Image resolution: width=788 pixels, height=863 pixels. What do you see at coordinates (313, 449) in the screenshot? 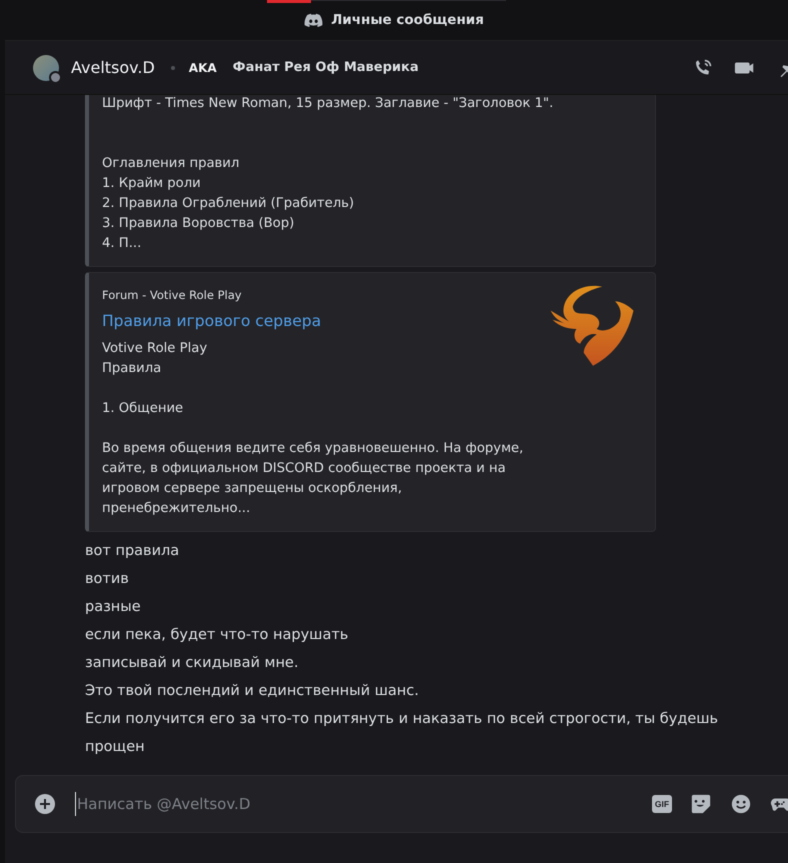
I see `embed-text-line: Во время общения ведите себя уравновешенно. На форуме,` at bounding box center [313, 449].